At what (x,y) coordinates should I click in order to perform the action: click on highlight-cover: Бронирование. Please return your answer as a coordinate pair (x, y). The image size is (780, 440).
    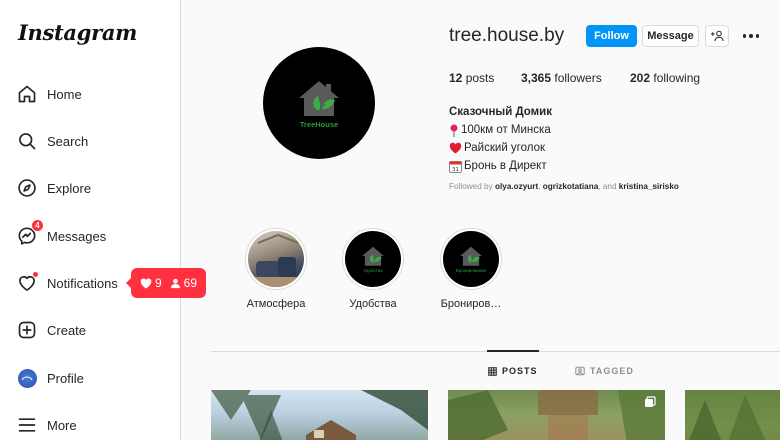
    Looking at the image, I should click on (471, 259).